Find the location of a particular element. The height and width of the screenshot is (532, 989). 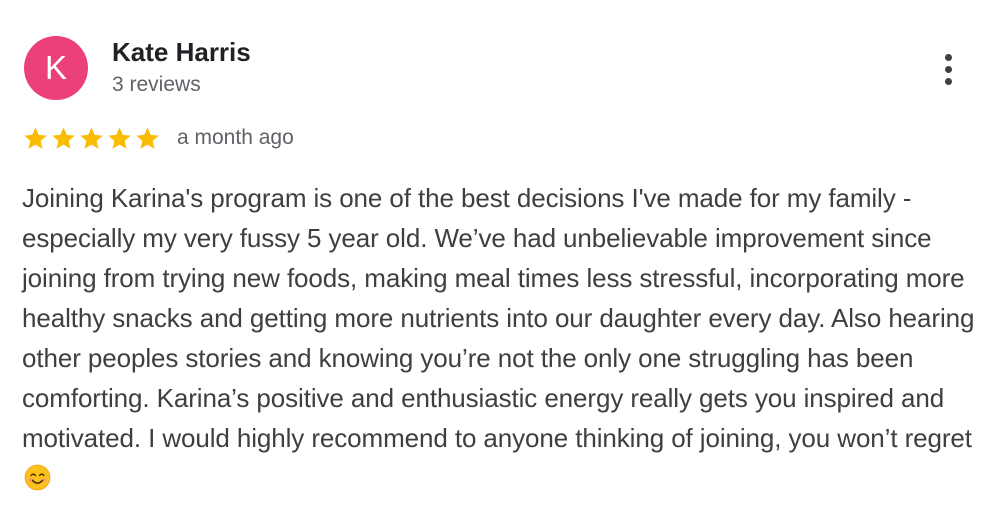

rating-row: a month ago is located at coordinates (158, 138).